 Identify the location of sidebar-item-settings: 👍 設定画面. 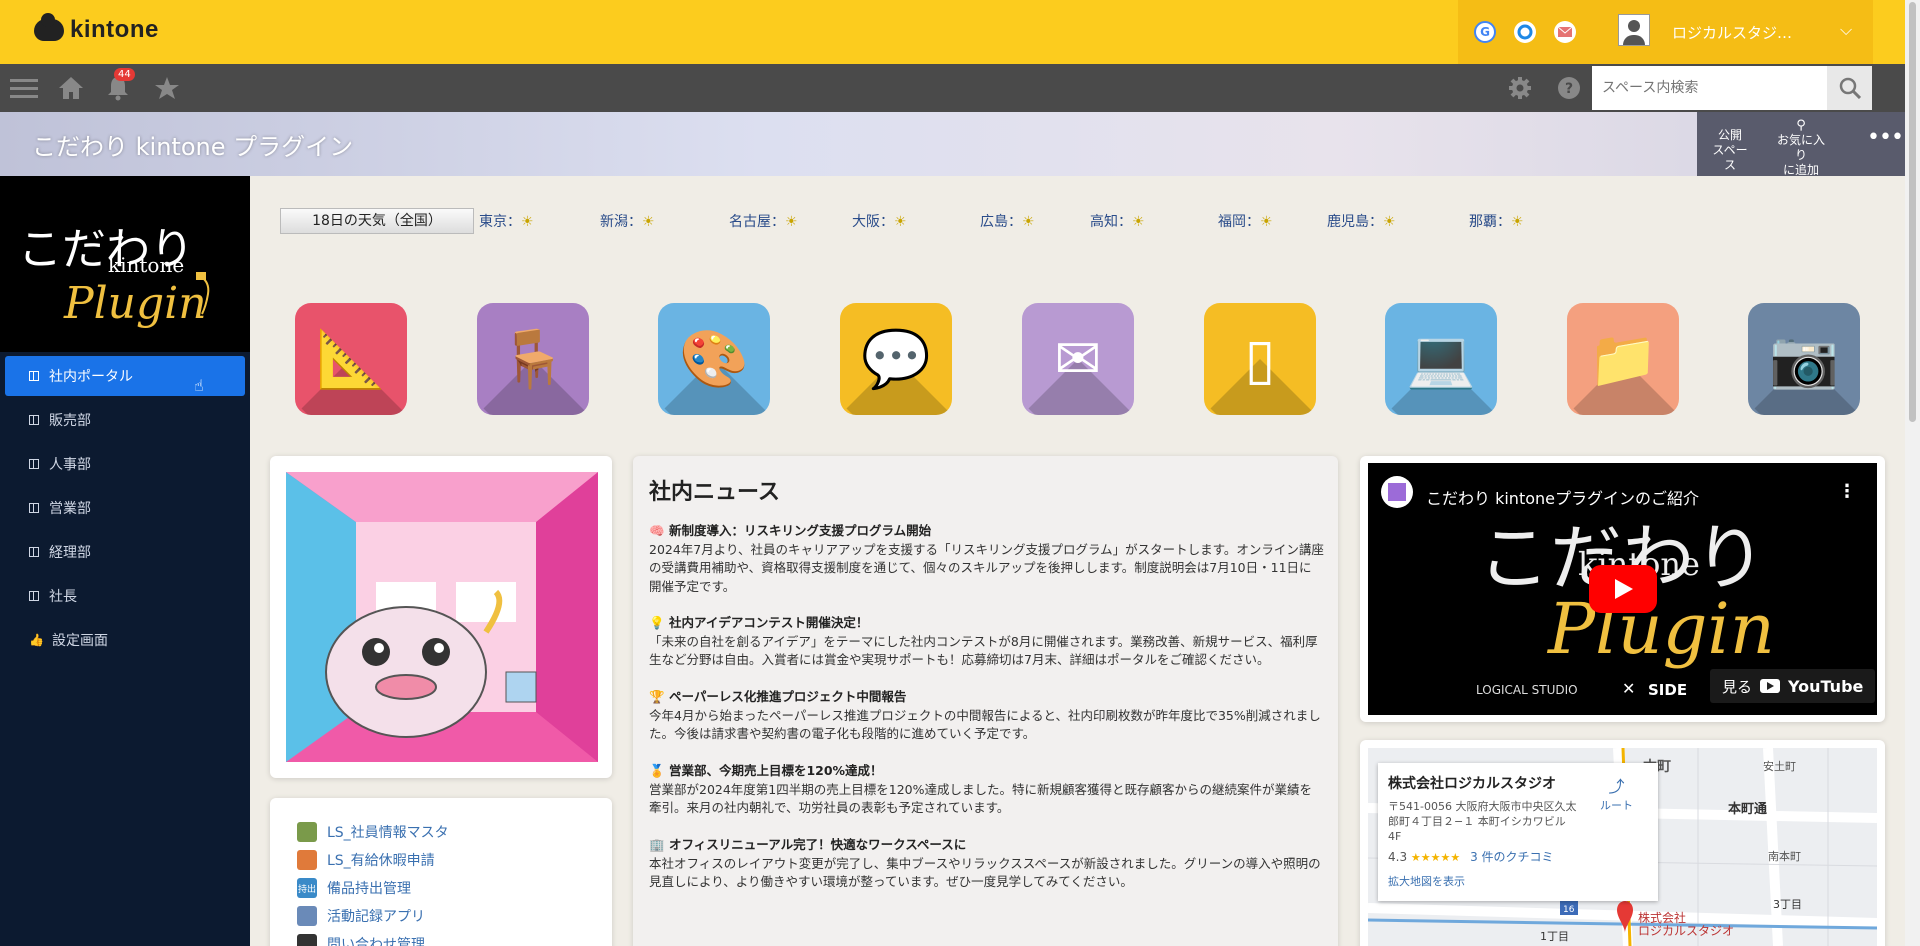
(125, 640).